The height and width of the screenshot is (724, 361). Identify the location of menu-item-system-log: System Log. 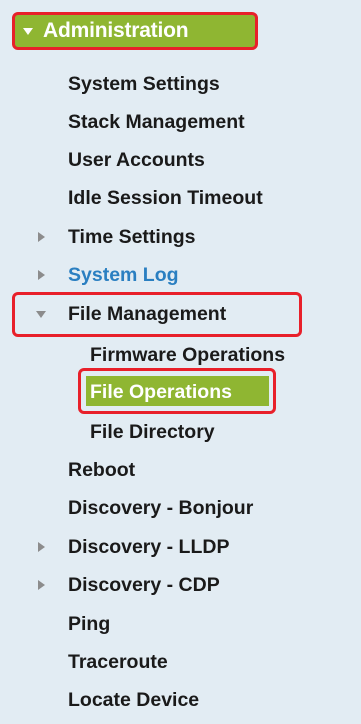
(123, 275).